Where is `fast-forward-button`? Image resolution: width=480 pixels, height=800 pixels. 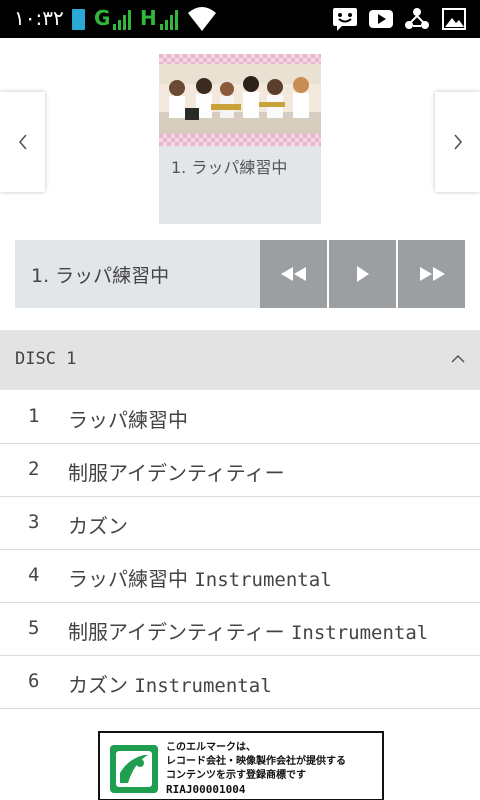
fast-forward-button is located at coordinates (431, 274).